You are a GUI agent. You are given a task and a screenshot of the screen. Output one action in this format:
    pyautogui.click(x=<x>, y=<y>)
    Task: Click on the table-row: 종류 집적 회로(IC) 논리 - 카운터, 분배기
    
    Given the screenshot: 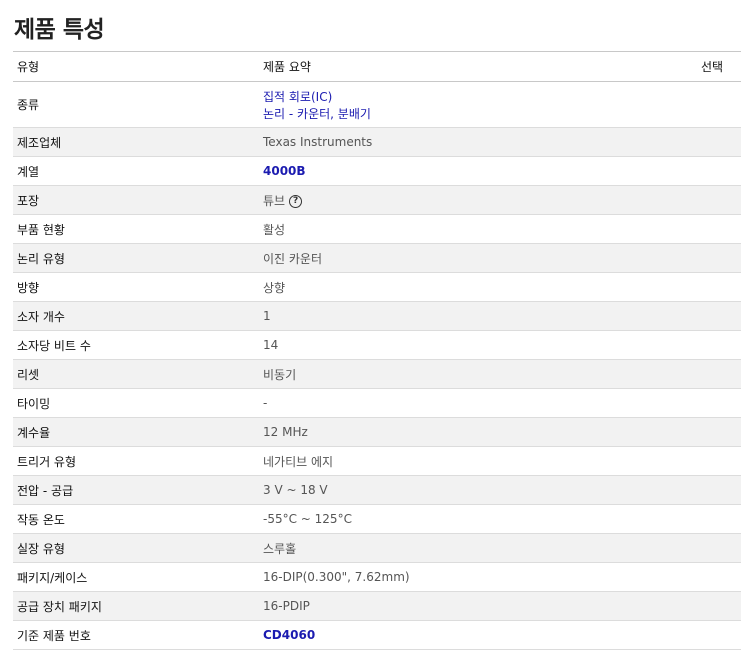 What is the action you would take?
    pyautogui.click(x=377, y=104)
    